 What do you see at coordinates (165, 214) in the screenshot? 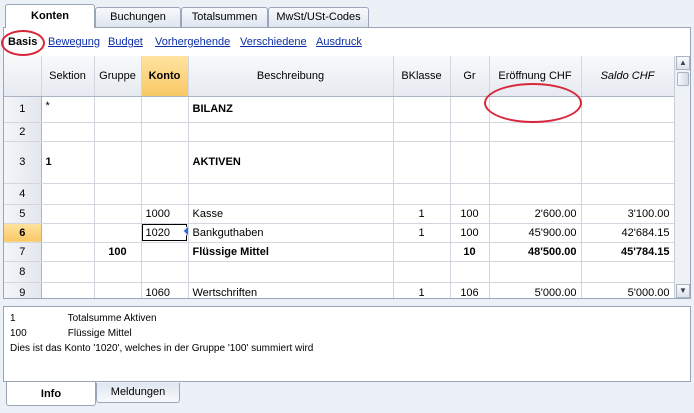
I see `cell-konto: 1000` at bounding box center [165, 214].